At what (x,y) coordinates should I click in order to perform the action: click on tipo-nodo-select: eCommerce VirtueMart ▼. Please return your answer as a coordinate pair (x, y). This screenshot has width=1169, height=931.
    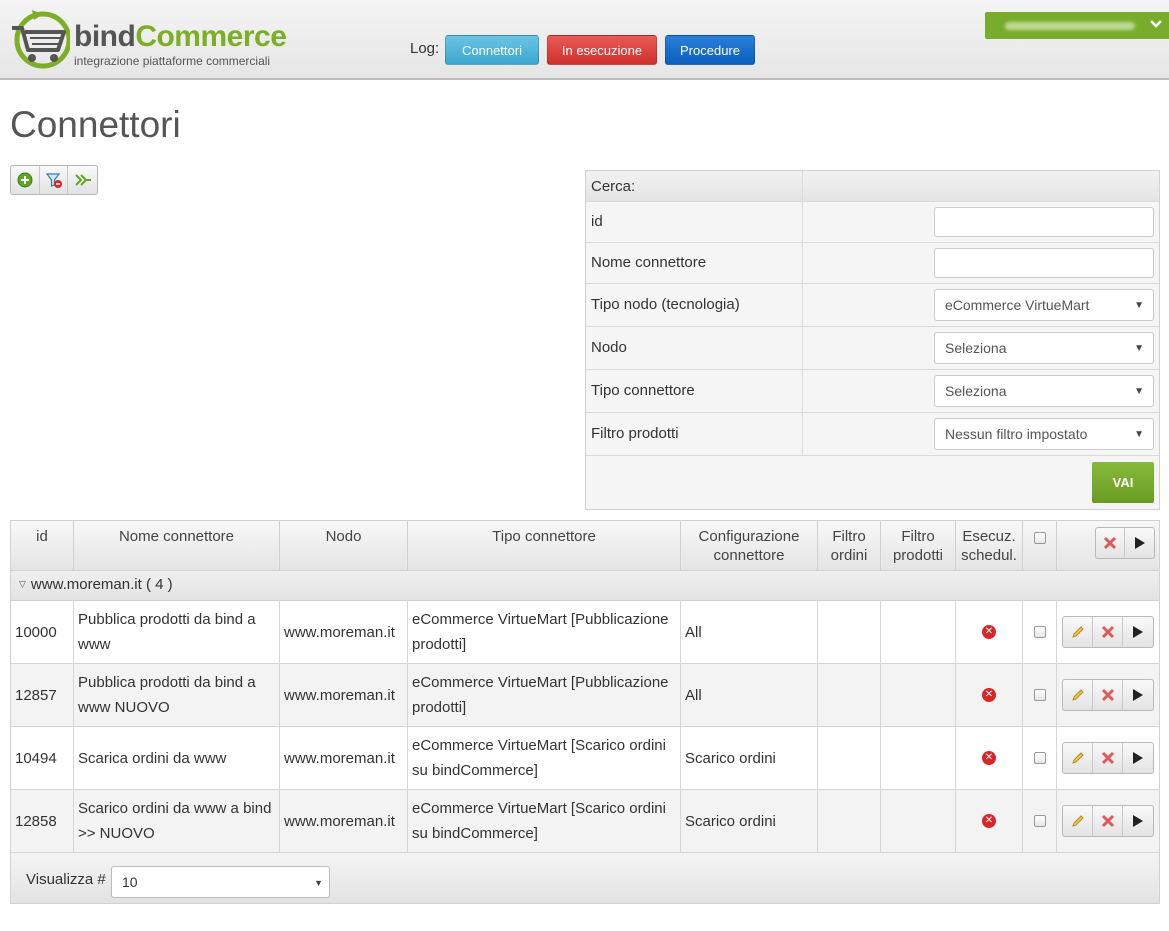
    Looking at the image, I should click on (1044, 305).